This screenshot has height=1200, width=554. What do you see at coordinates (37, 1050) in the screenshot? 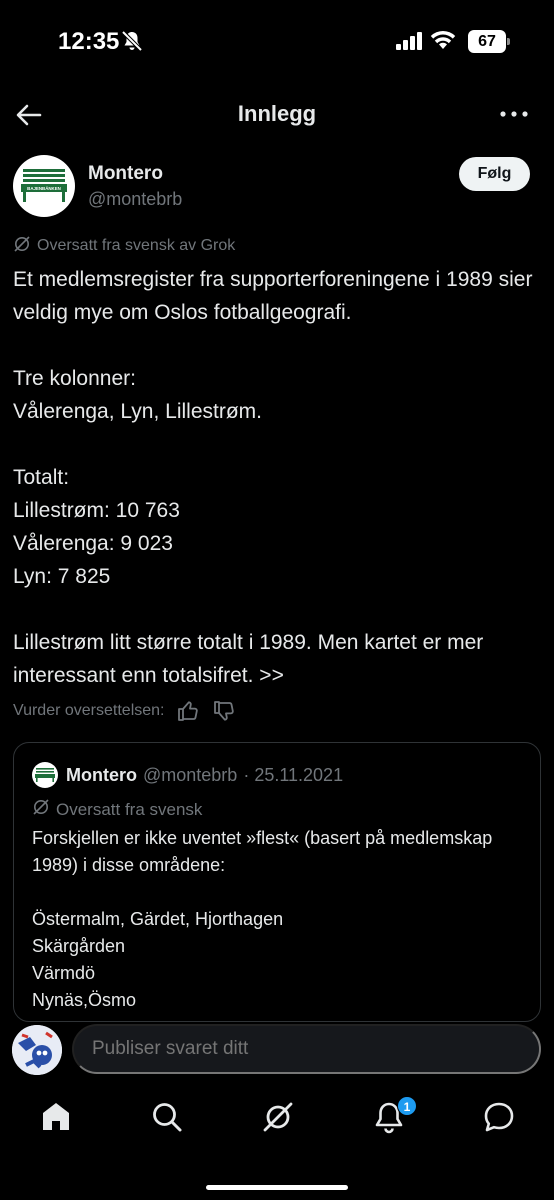
I see `user-avatar` at bounding box center [37, 1050].